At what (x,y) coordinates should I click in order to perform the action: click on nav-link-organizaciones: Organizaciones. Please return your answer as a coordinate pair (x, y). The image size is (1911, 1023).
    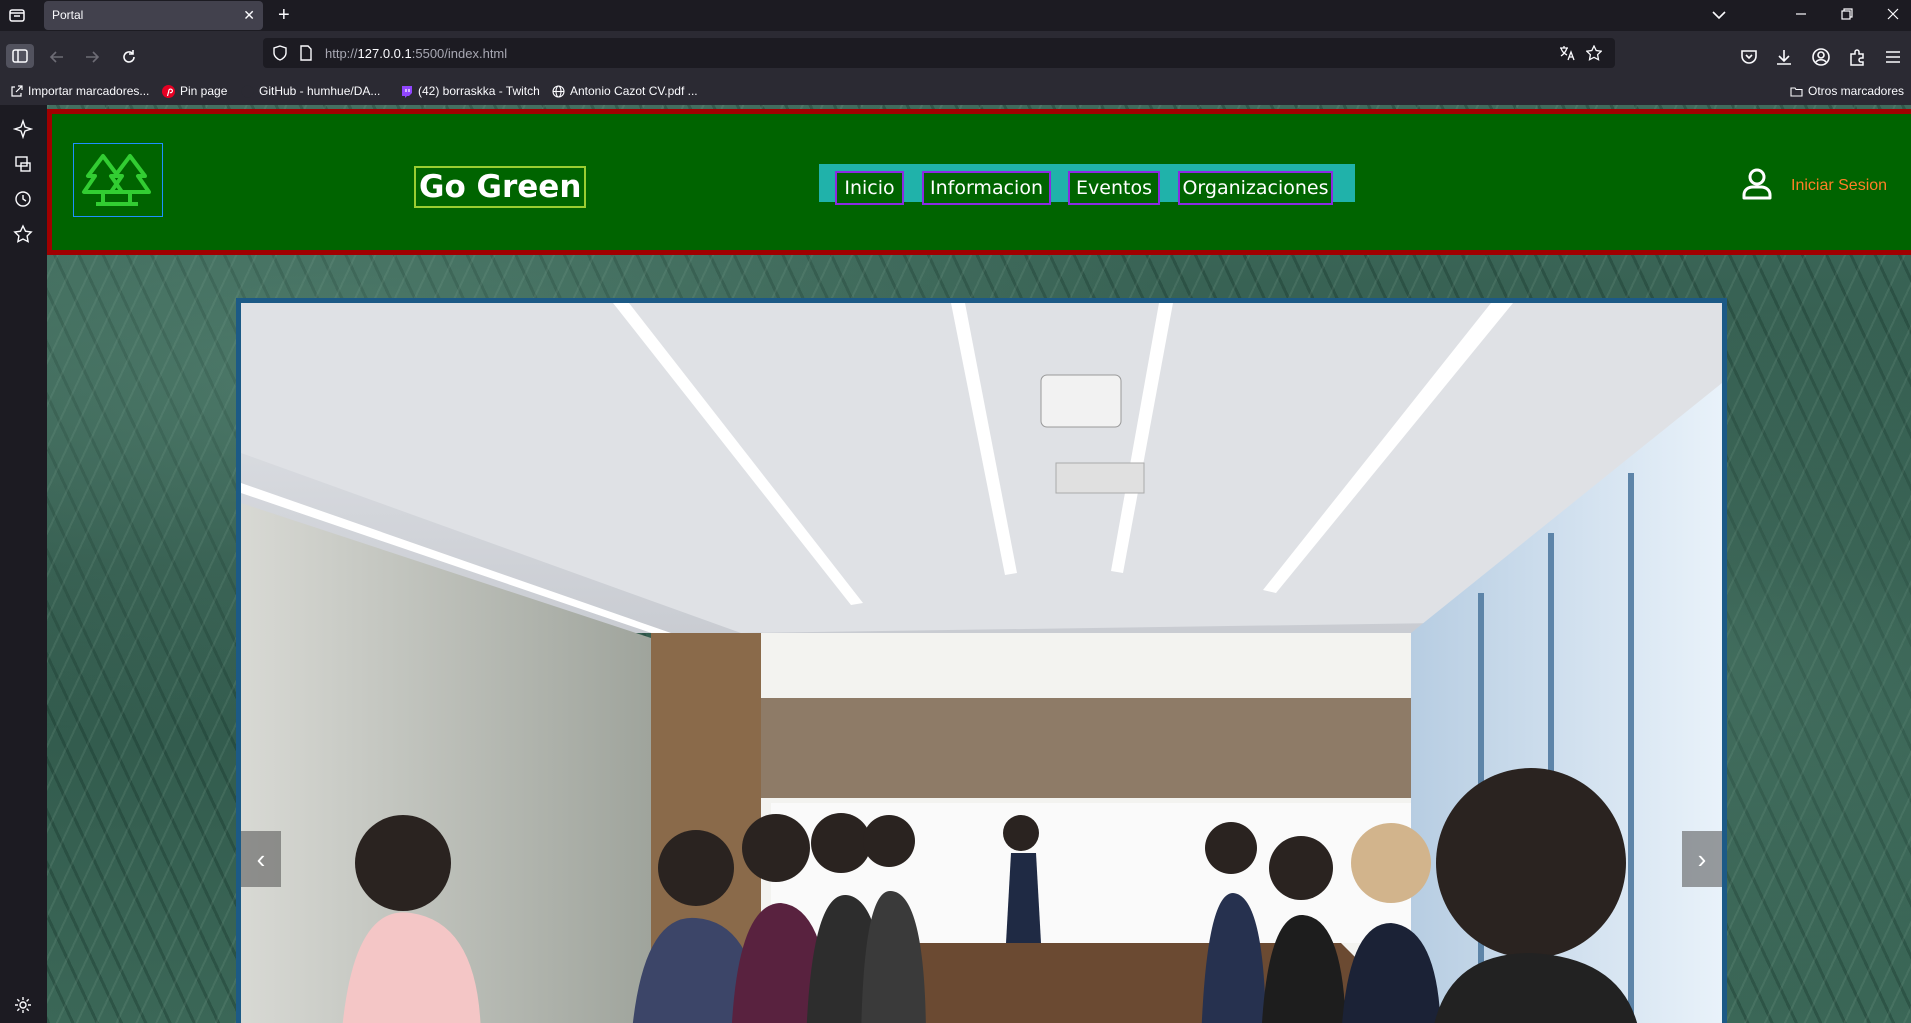
    Looking at the image, I should click on (1255, 188).